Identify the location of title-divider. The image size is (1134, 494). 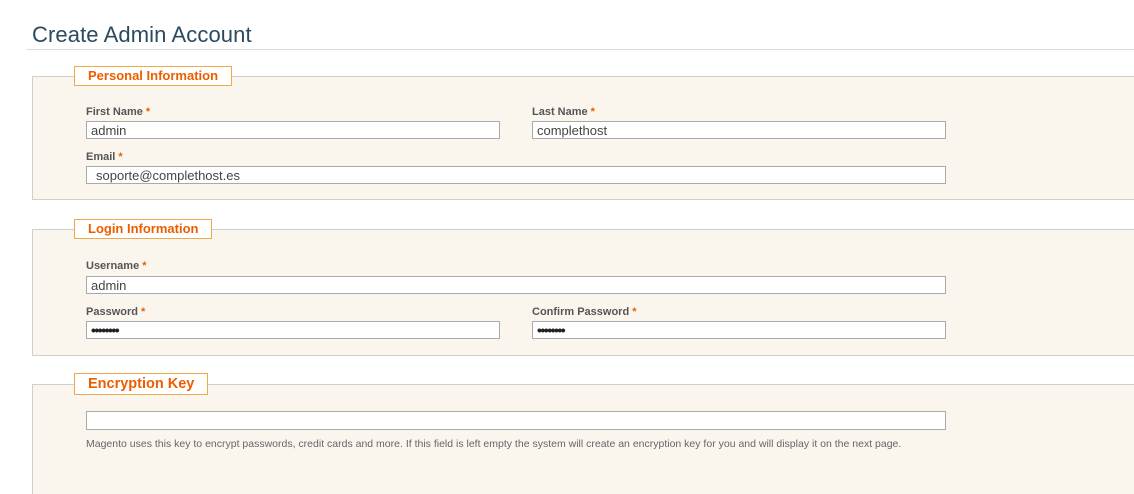
(580, 49).